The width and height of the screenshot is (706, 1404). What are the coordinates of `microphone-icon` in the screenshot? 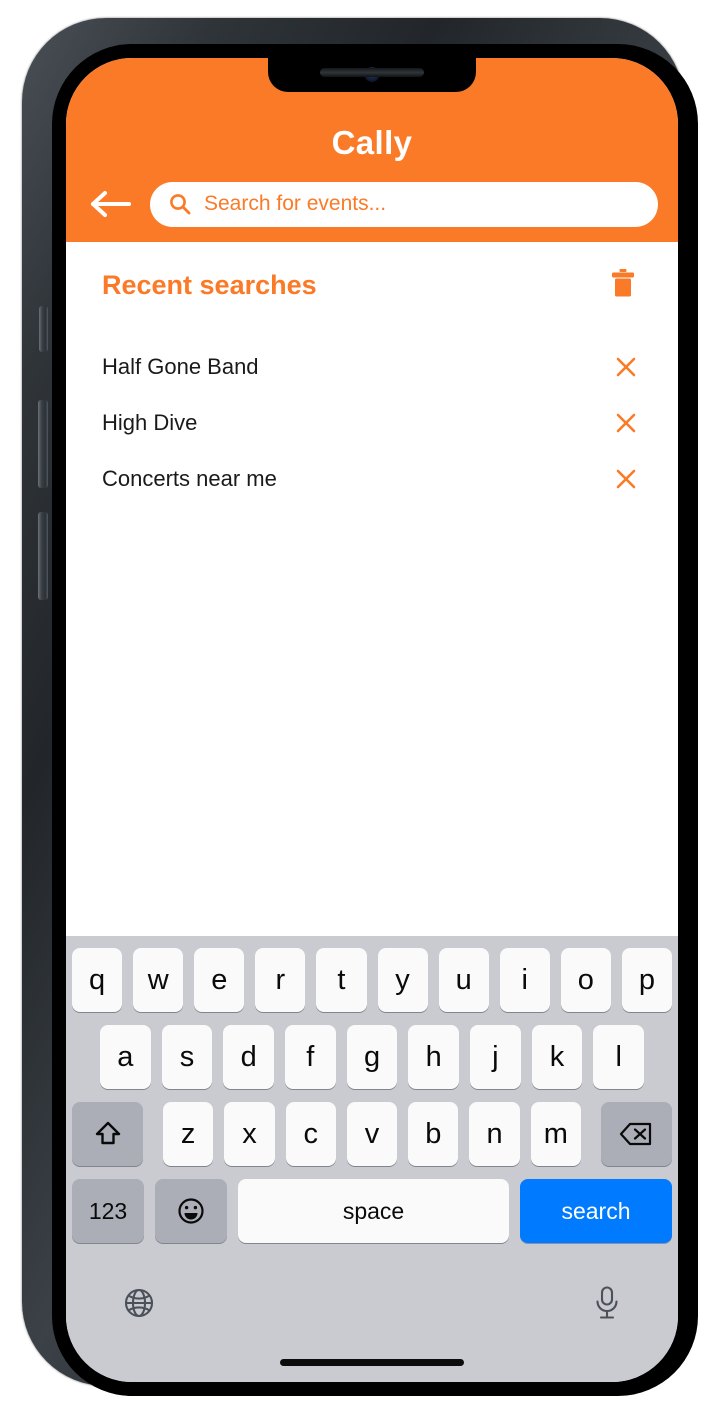 It's located at (607, 1302).